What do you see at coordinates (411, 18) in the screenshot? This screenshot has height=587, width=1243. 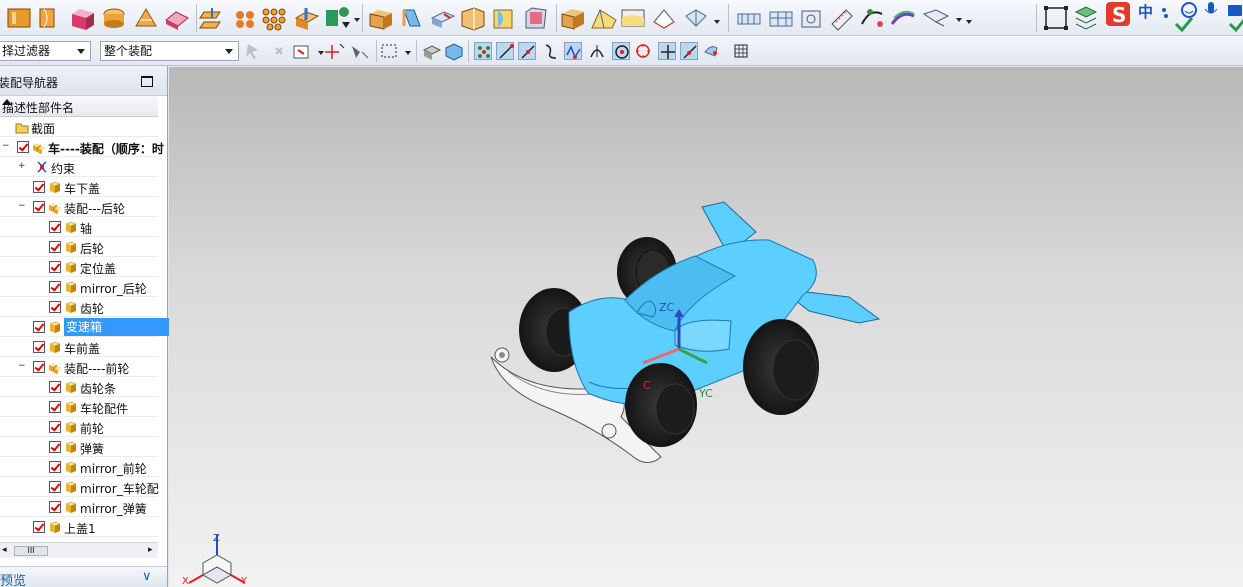 I see `draft-icon` at bounding box center [411, 18].